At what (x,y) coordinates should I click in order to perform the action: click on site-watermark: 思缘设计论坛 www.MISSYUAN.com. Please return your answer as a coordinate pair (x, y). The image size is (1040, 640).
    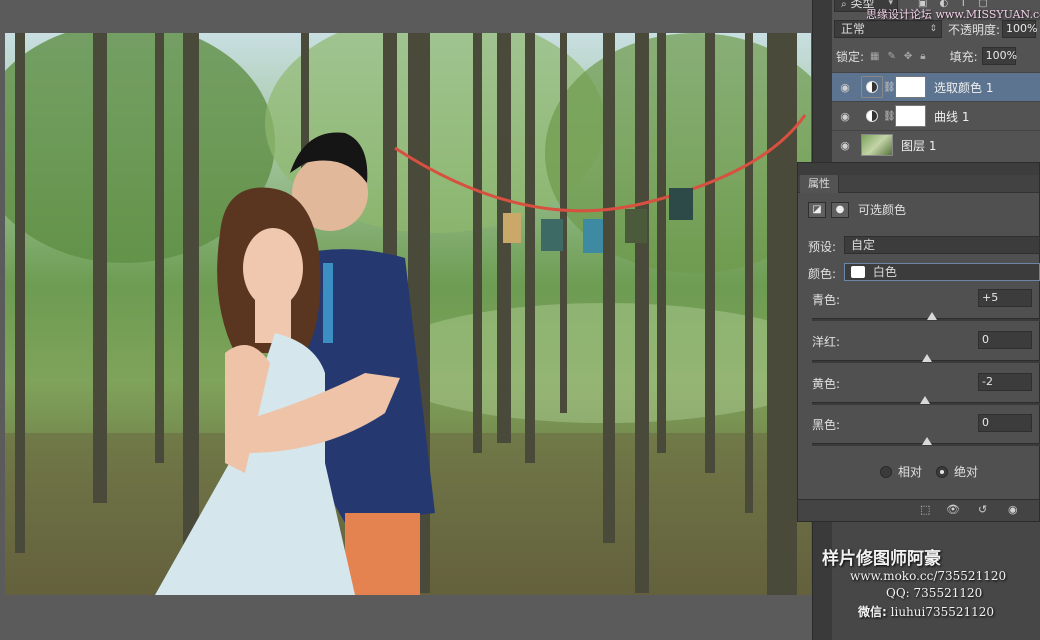
    Looking at the image, I should click on (953, 14).